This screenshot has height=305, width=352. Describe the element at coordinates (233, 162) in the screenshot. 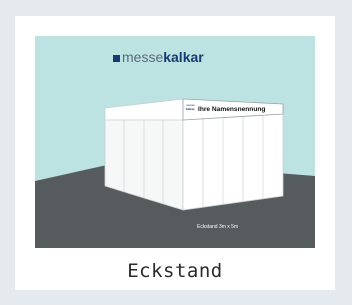

I see `booth-back-wall` at that location.